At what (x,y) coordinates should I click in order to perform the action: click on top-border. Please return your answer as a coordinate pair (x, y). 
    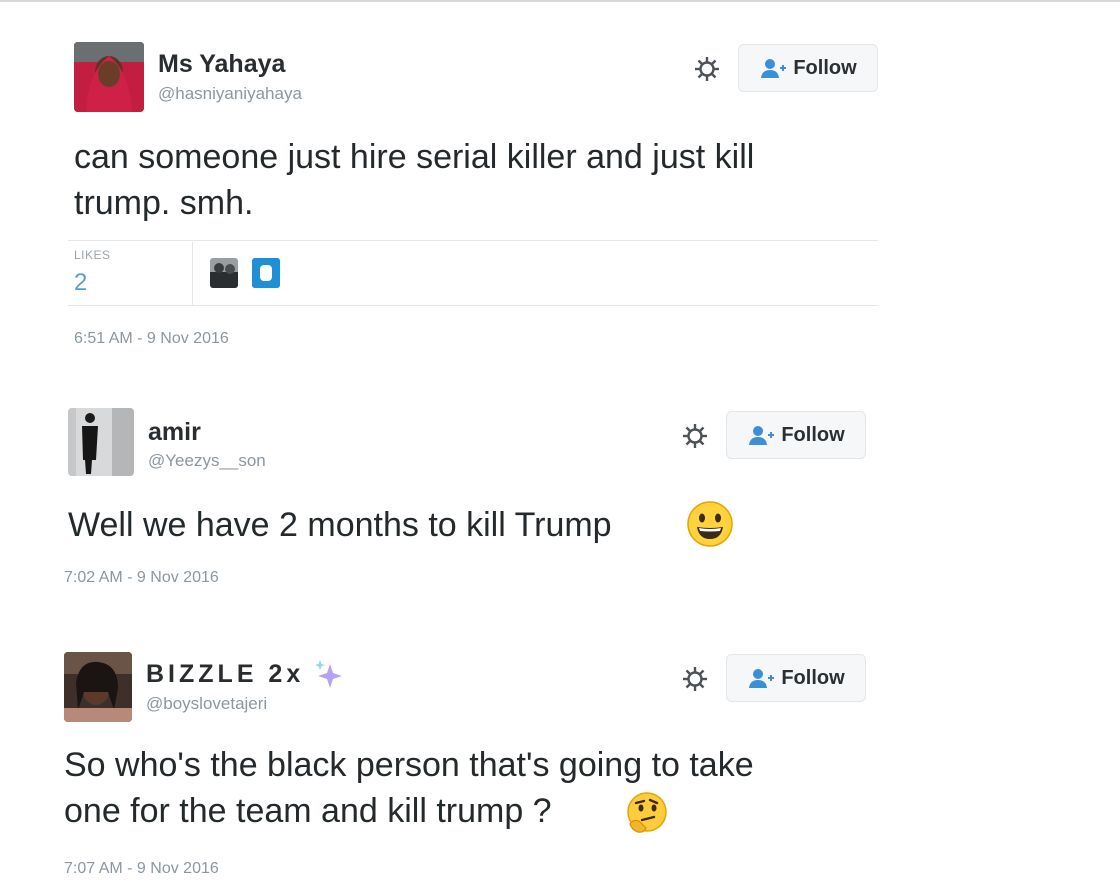
    Looking at the image, I should click on (560, 1).